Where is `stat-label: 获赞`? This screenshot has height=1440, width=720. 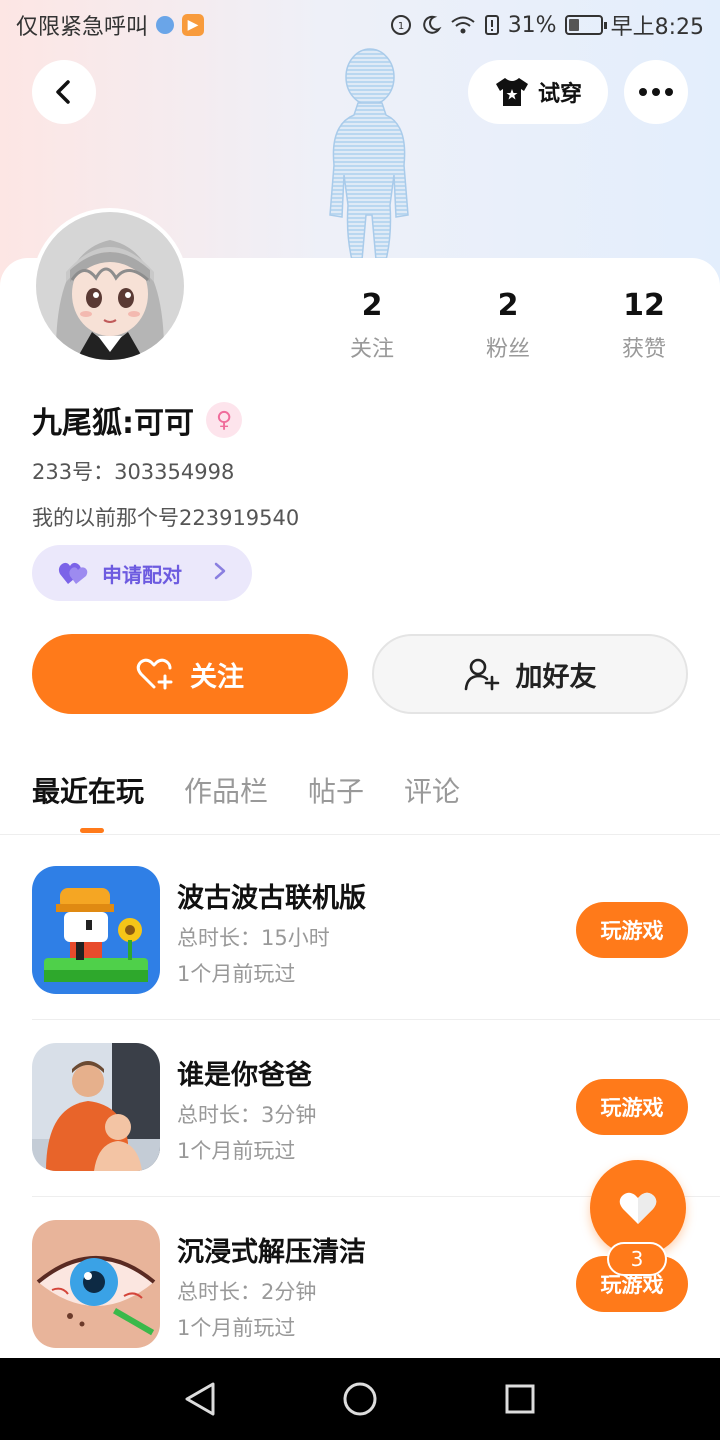 stat-label: 获赞 is located at coordinates (643, 349).